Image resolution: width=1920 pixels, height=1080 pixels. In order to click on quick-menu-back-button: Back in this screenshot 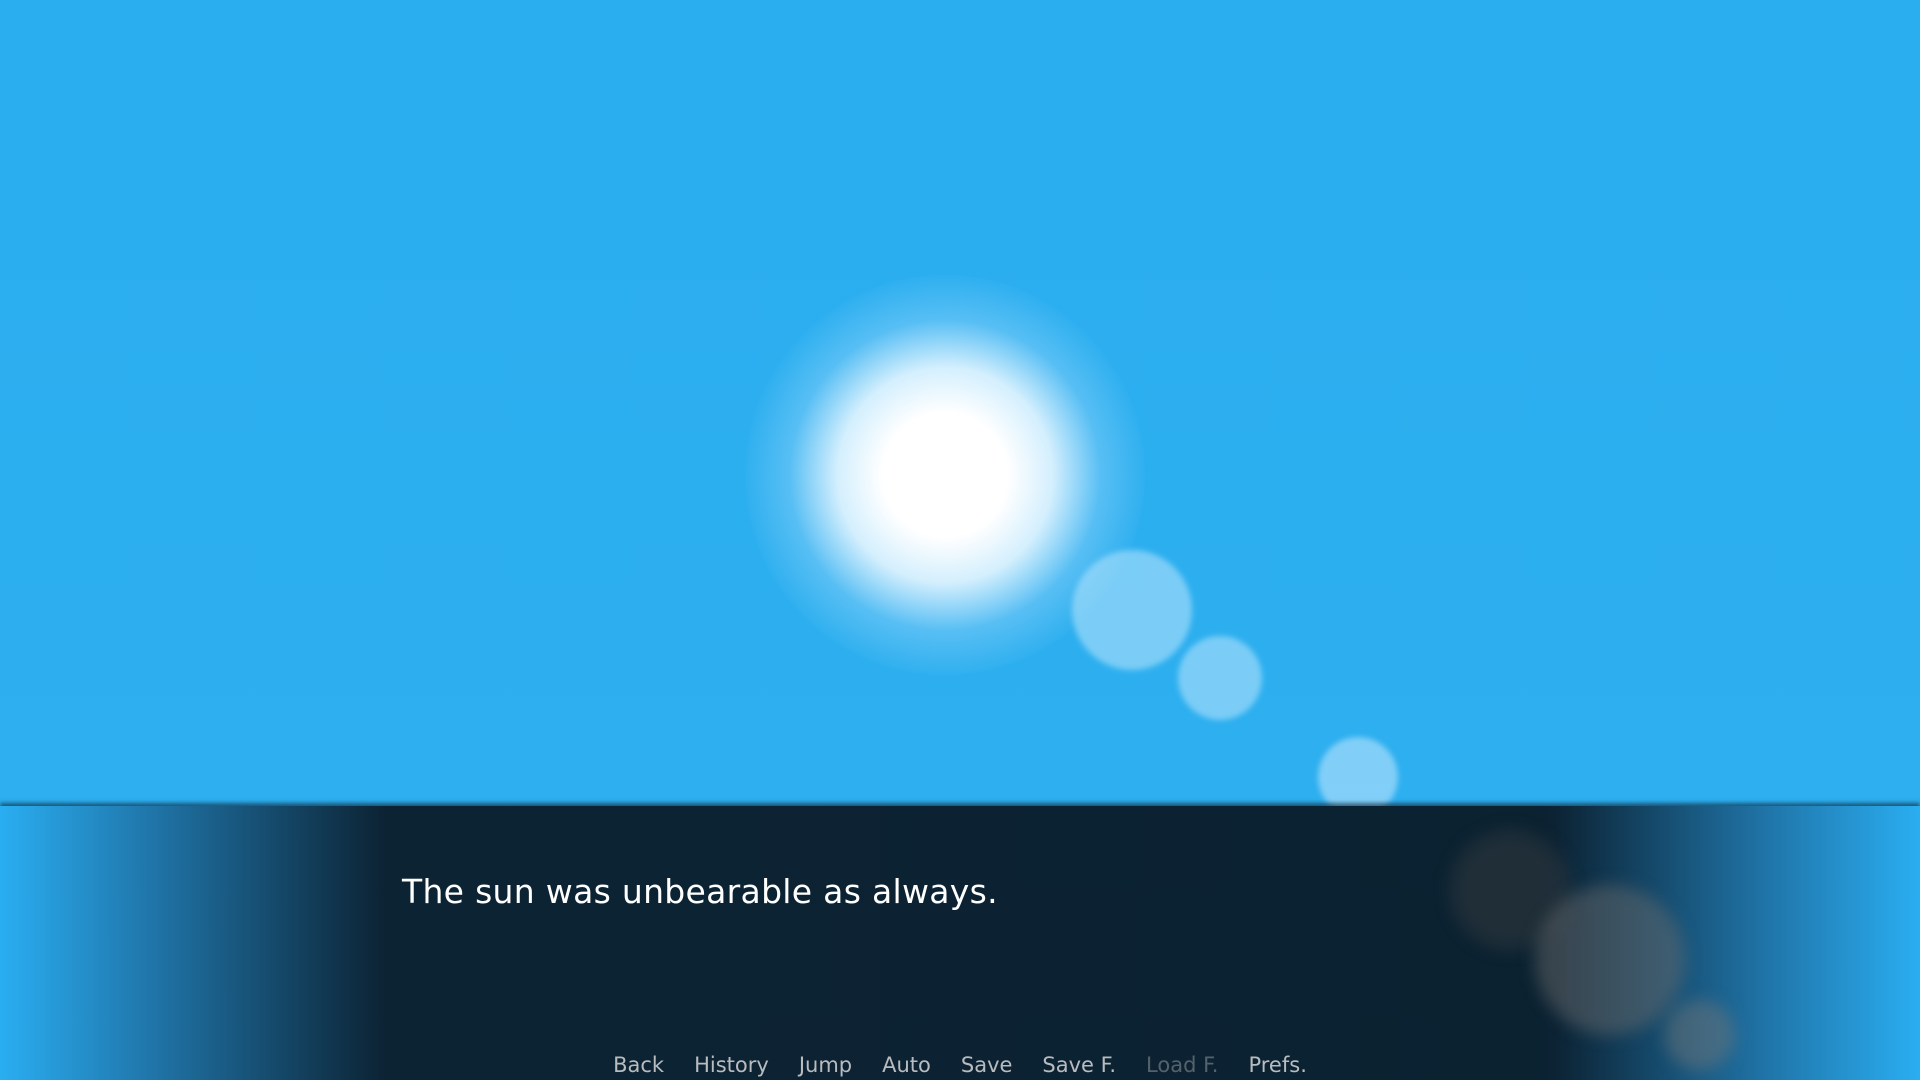, I will do `click(638, 1065)`.